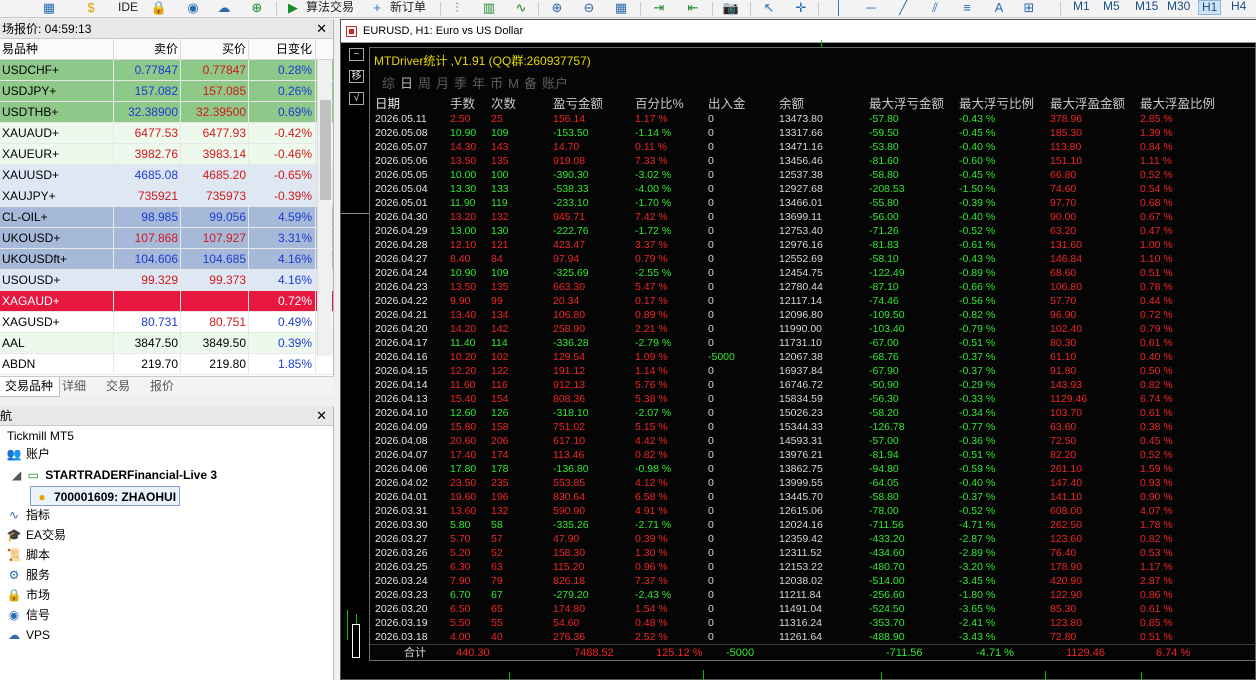  I want to click on market-watch-row: XAGAUD+ 0.72%, so click(166, 301).